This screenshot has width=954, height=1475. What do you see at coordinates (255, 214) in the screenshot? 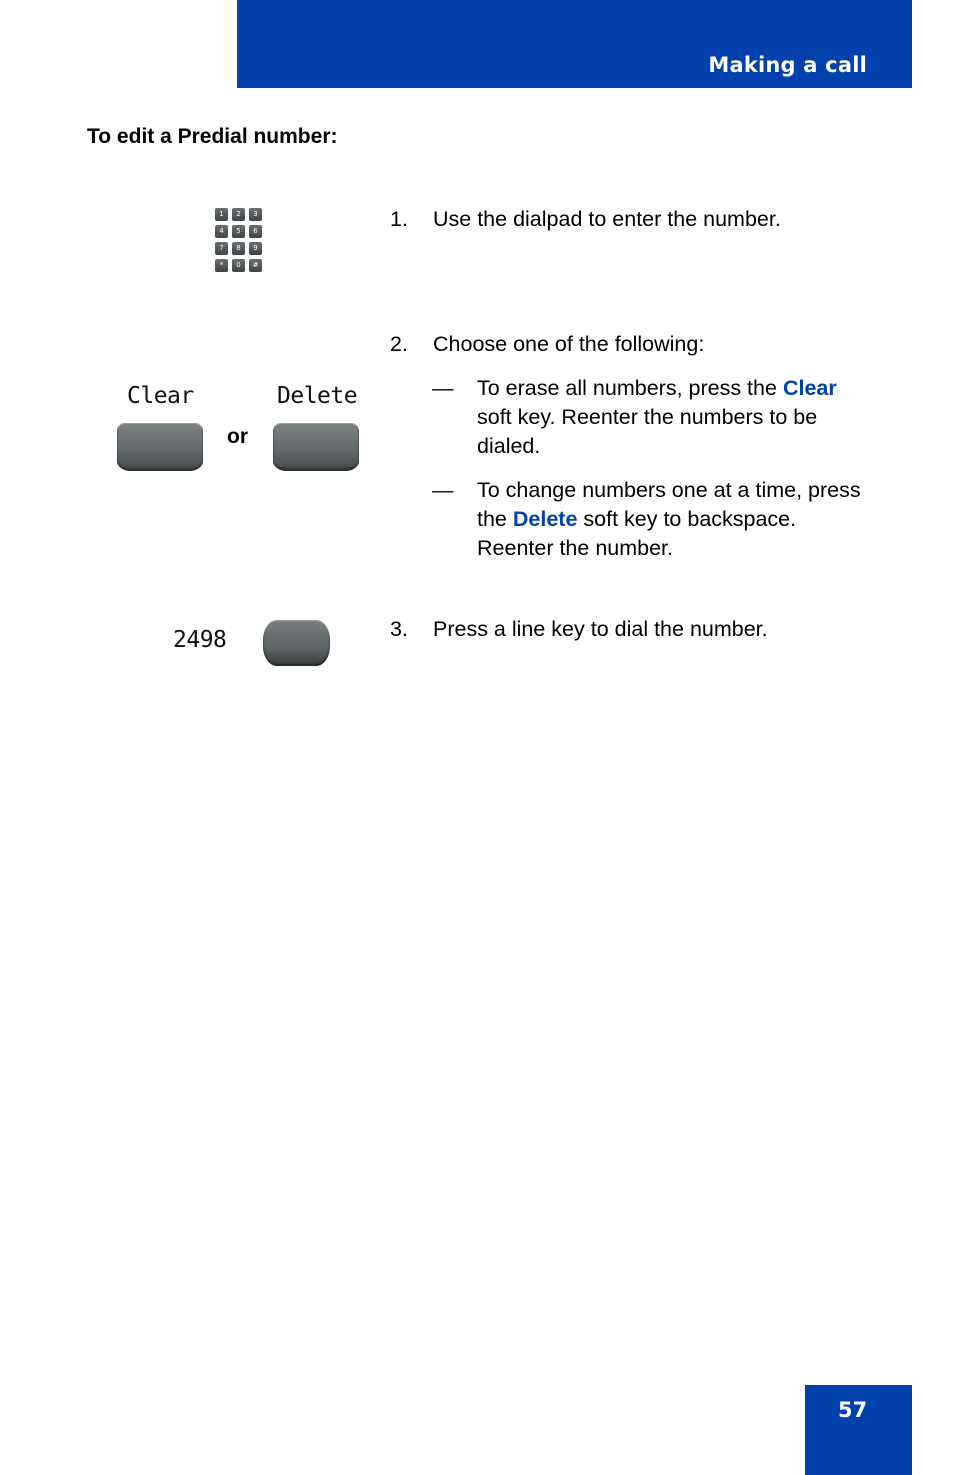
I see `dialpad-key: 3` at bounding box center [255, 214].